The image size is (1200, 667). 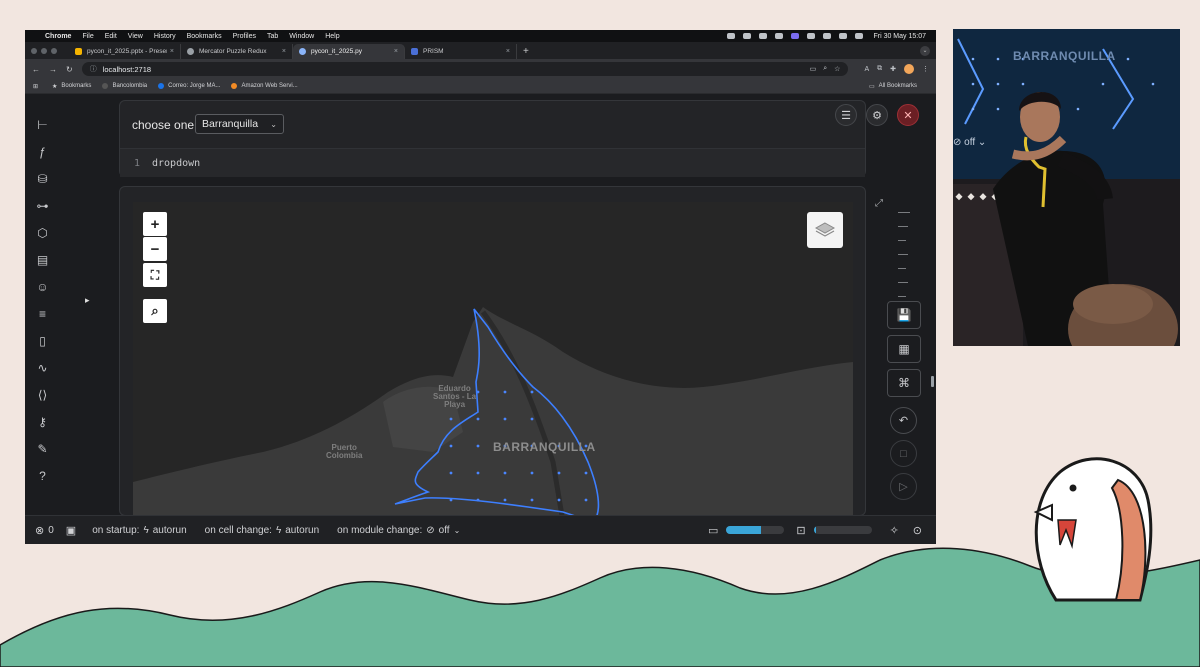 I want to click on fullscreen-icon: ⛶, so click(x=155, y=275).